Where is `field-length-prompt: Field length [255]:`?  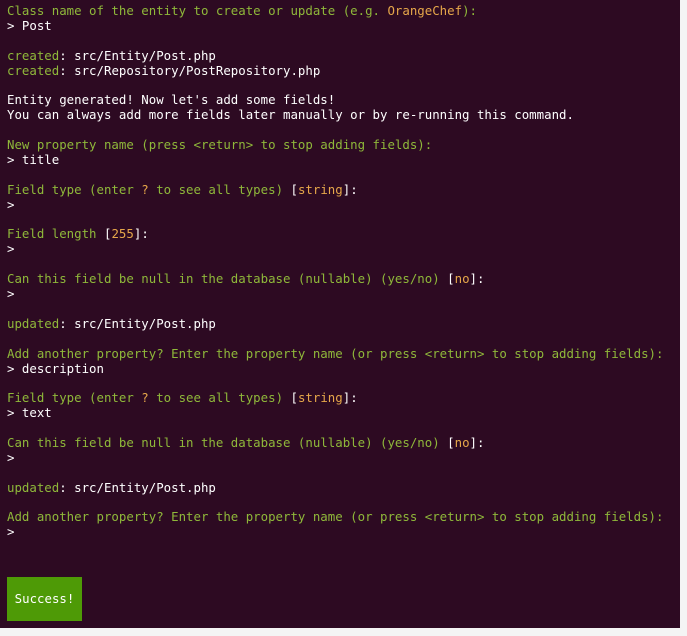
field-length-prompt: Field length [255]: is located at coordinates (78, 234).